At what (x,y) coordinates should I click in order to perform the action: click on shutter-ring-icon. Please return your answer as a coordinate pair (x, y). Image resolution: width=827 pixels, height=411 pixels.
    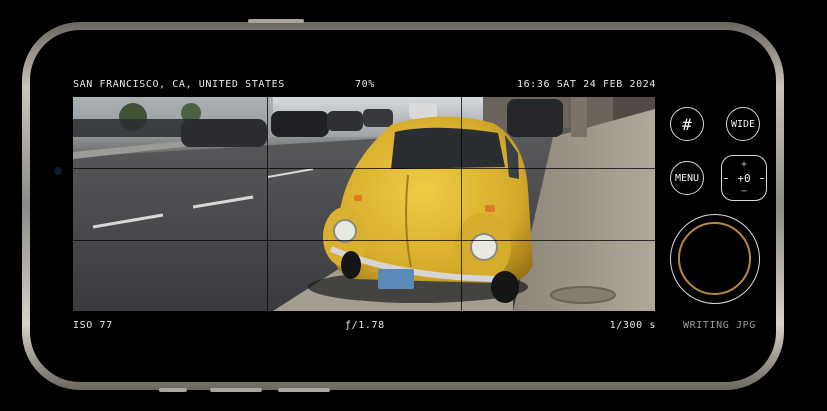
    Looking at the image, I should click on (714, 258).